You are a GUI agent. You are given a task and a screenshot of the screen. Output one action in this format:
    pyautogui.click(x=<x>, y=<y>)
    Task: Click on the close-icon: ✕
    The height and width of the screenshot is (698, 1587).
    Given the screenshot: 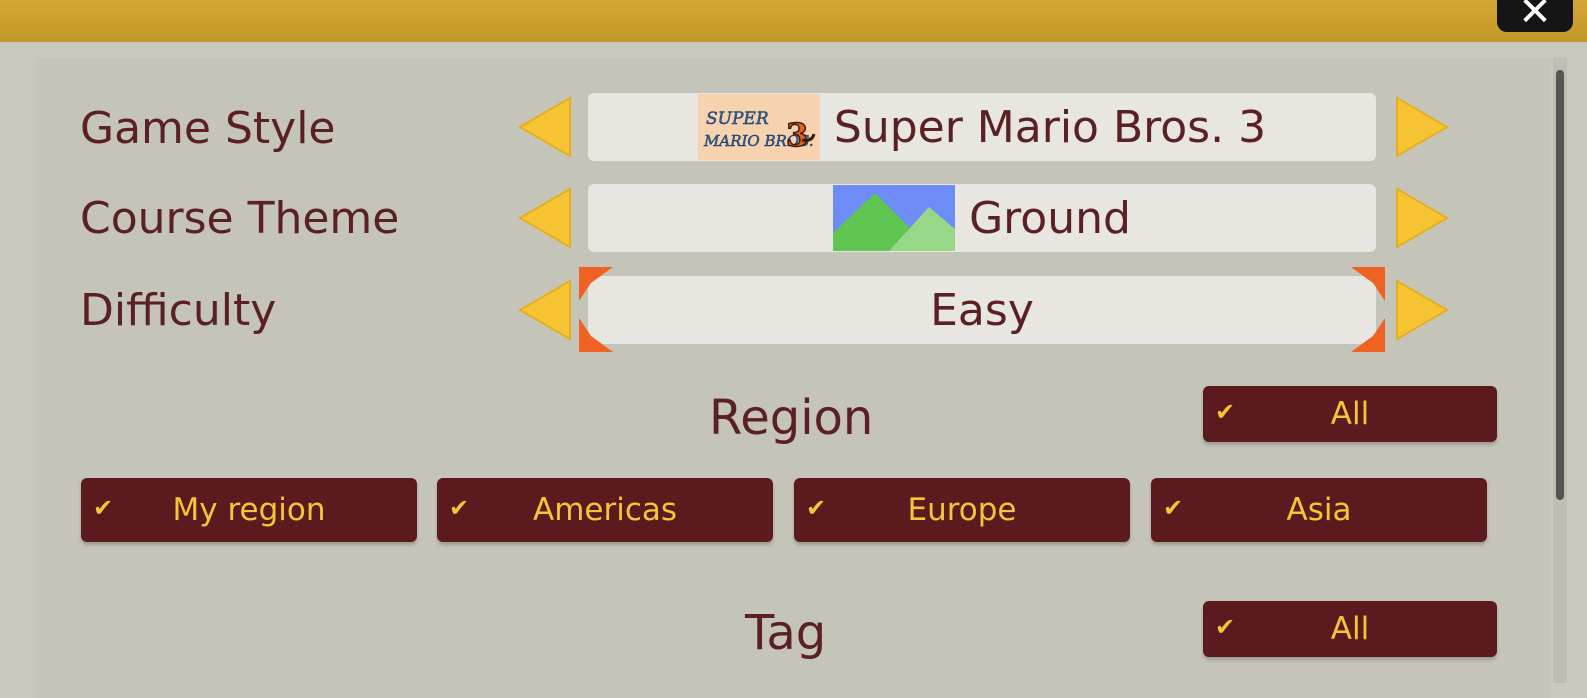 What is the action you would take?
    pyautogui.click(x=1535, y=17)
    